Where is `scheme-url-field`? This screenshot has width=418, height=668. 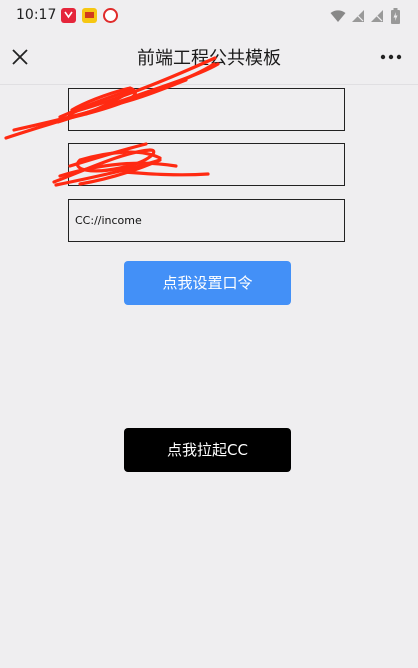
scheme-url-field is located at coordinates (206, 220).